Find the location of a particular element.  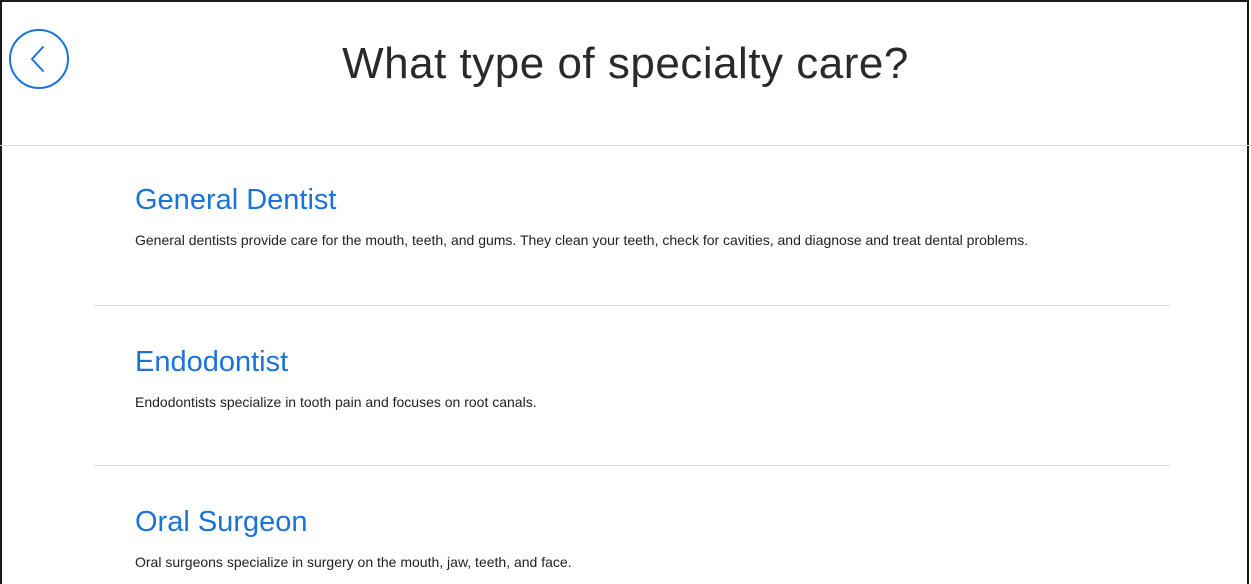

list-item-title: Endodontist is located at coordinates (652, 343).